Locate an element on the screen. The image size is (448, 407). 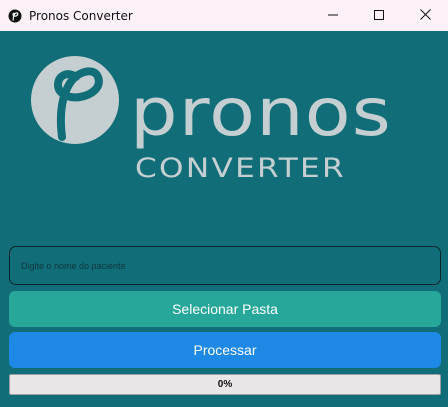
minimize-button is located at coordinates (333, 15).